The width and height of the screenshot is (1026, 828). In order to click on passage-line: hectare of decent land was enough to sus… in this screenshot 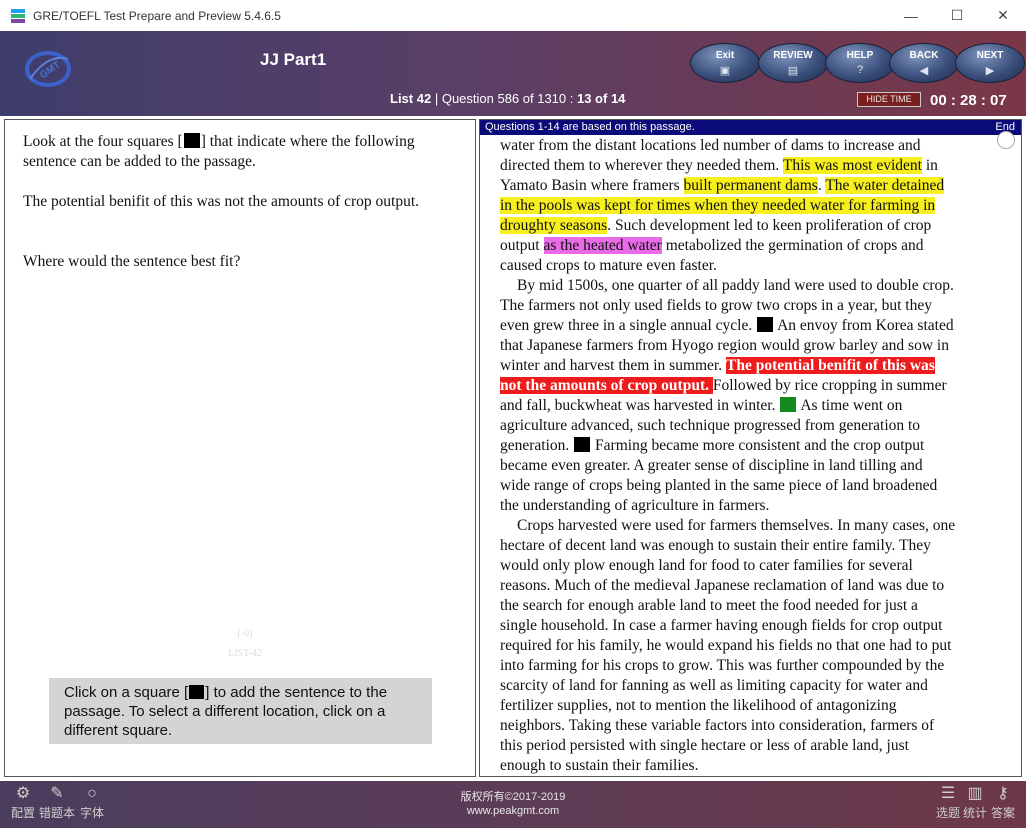, I will do `click(715, 545)`.